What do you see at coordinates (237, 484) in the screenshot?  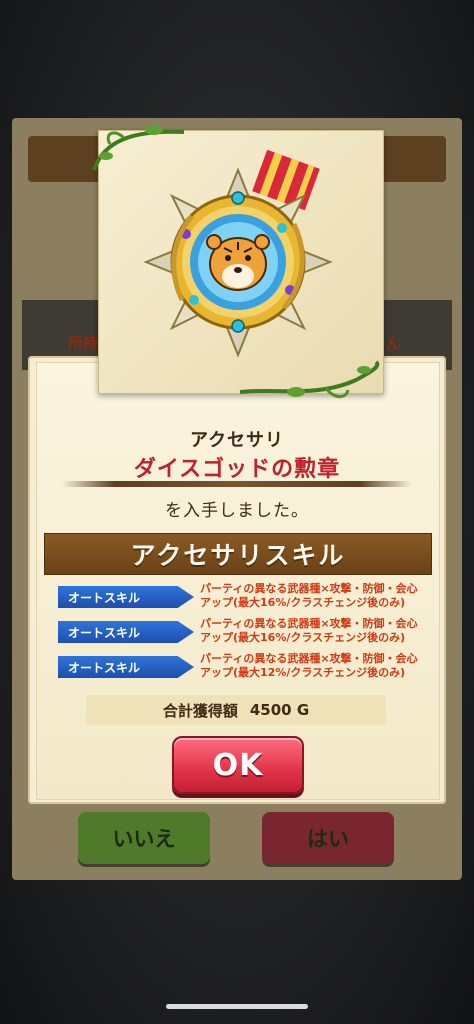 I see `divider` at bounding box center [237, 484].